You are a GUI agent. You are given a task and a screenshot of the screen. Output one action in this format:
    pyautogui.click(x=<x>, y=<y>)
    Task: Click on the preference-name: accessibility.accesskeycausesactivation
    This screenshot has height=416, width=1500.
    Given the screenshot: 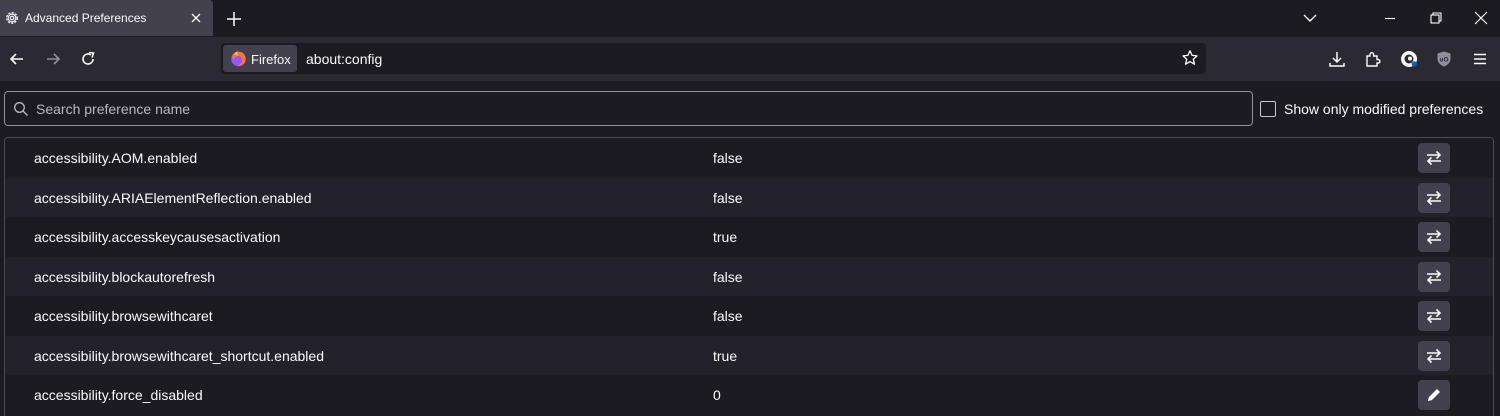 What is the action you would take?
    pyautogui.click(x=157, y=237)
    